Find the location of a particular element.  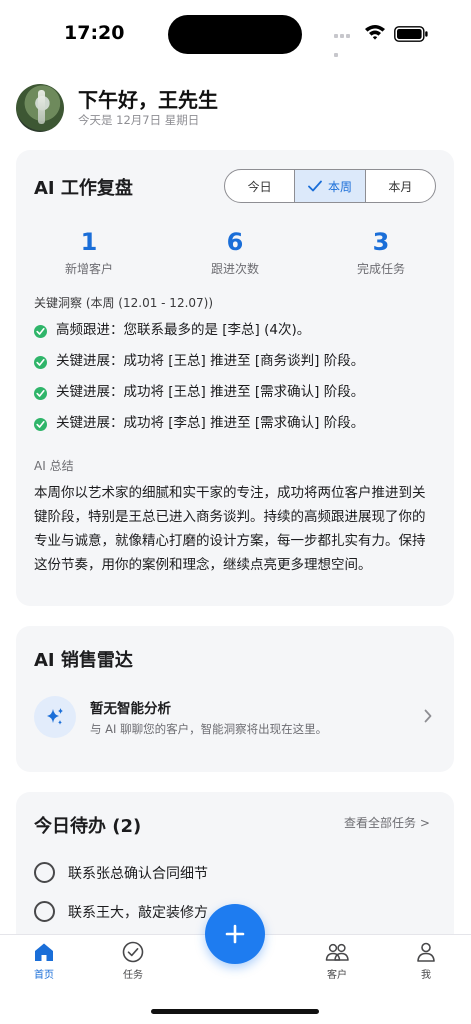

tab-label: 任务 is located at coordinates (133, 975).